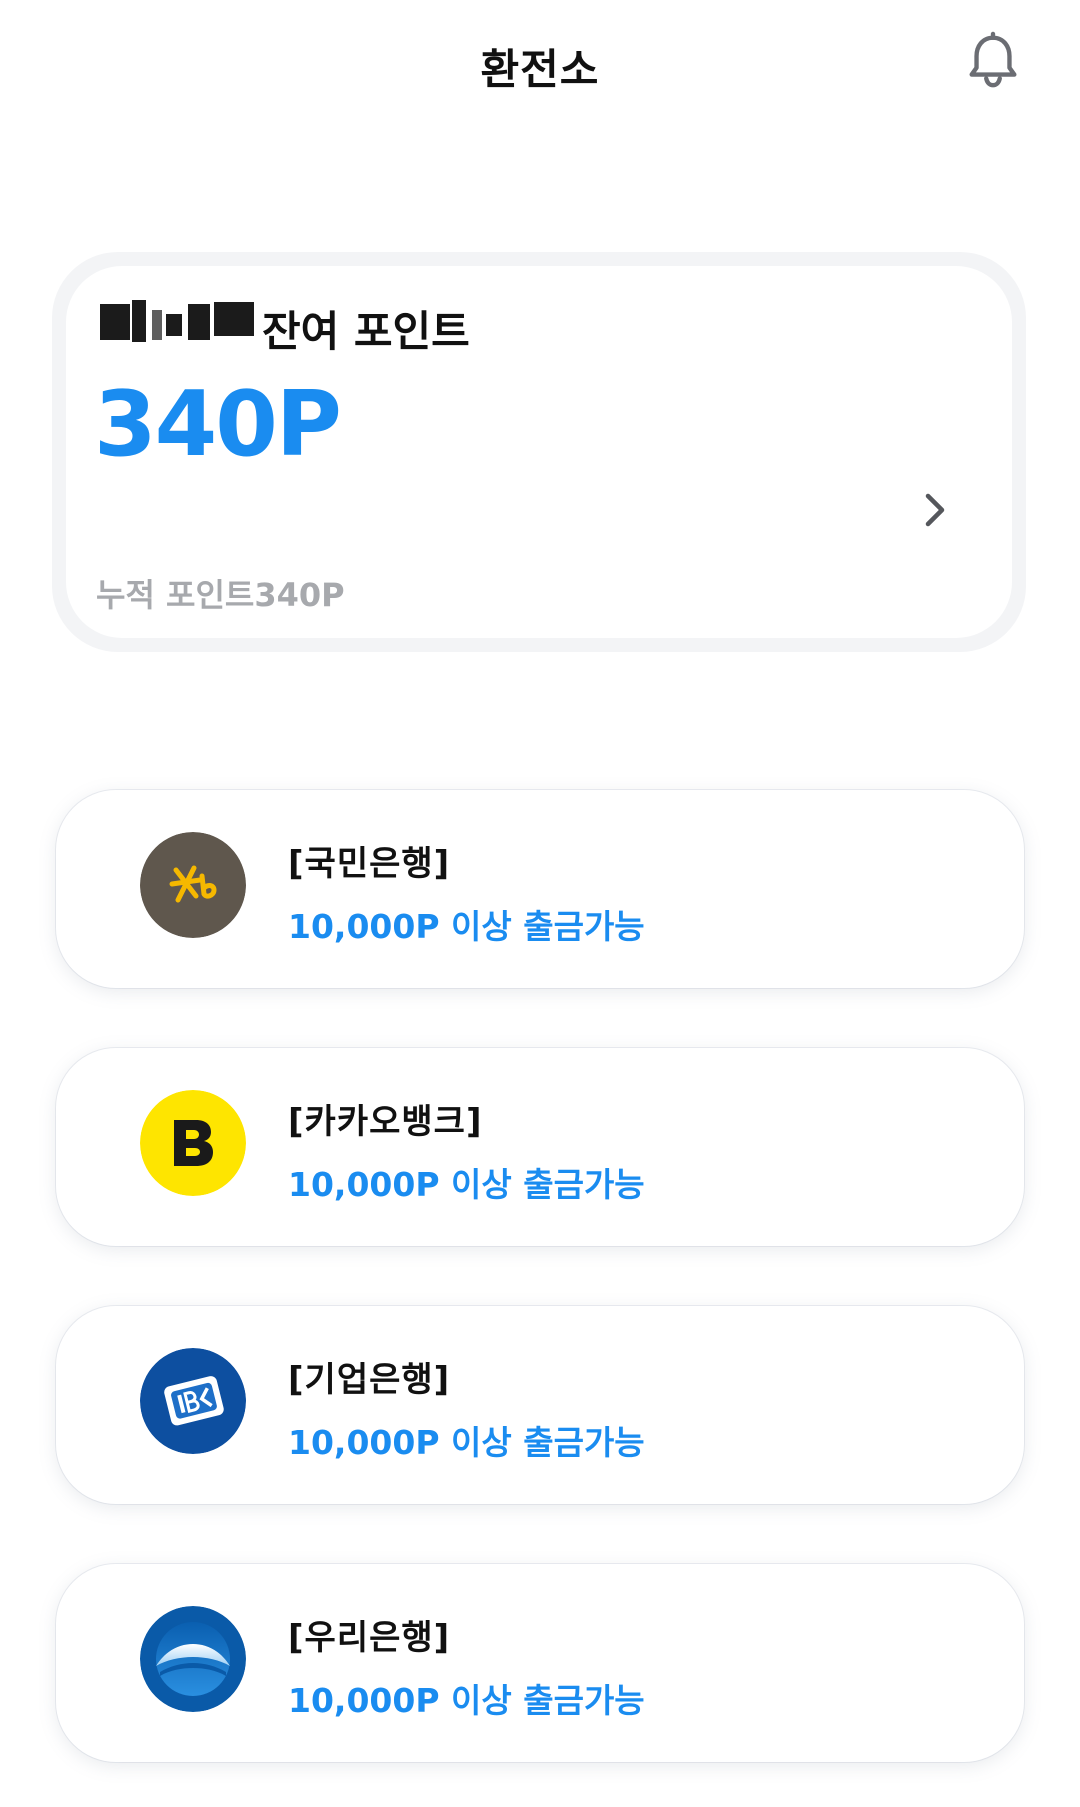 The width and height of the screenshot is (1080, 1807). I want to click on header: 환전소, so click(540, 65).